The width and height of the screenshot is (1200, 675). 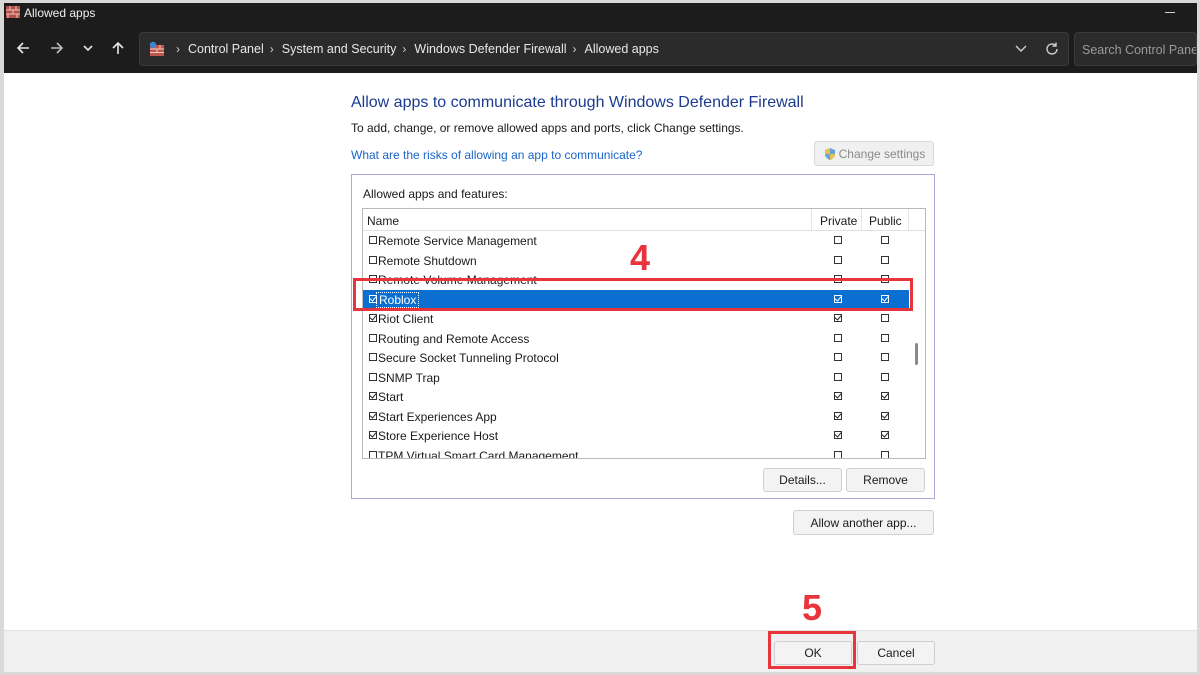 I want to click on app-name: Remote Shutdown, so click(x=427, y=260).